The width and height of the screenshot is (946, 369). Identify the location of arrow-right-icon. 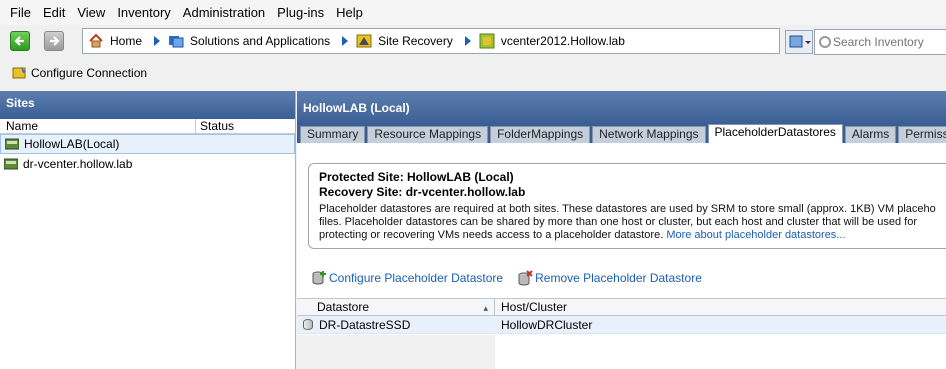
(55, 41).